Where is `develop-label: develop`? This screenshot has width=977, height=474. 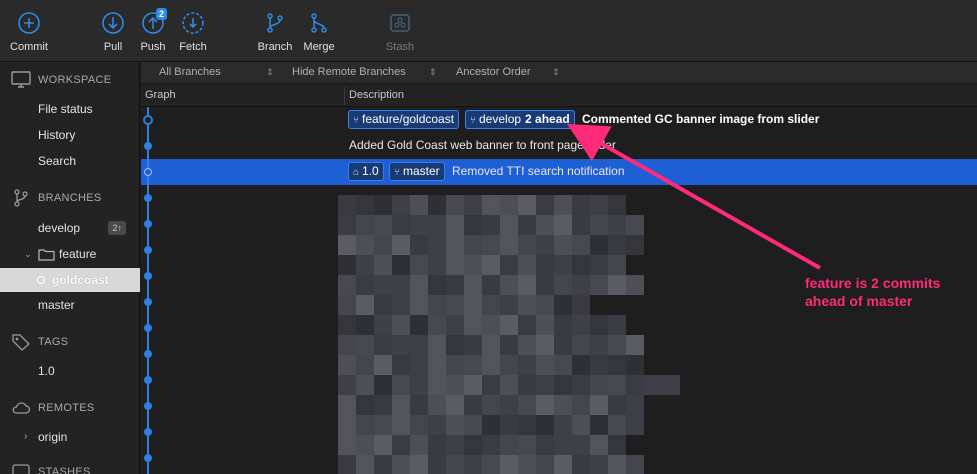
develop-label: develop is located at coordinates (59, 228).